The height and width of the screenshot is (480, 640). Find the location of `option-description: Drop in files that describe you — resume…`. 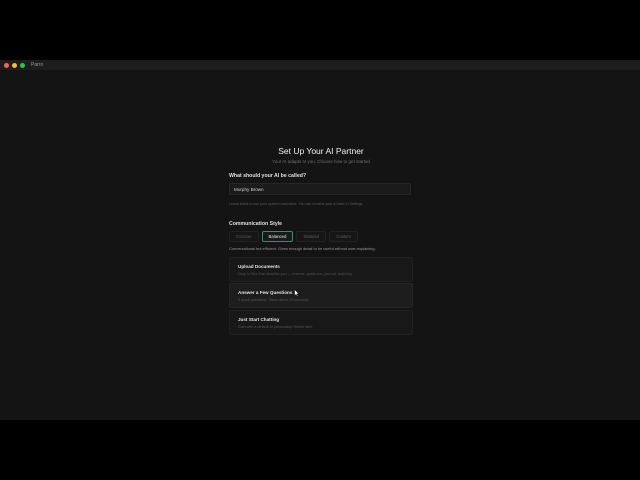

option-description: Drop in files that describe you — resume… is located at coordinates (295, 274).